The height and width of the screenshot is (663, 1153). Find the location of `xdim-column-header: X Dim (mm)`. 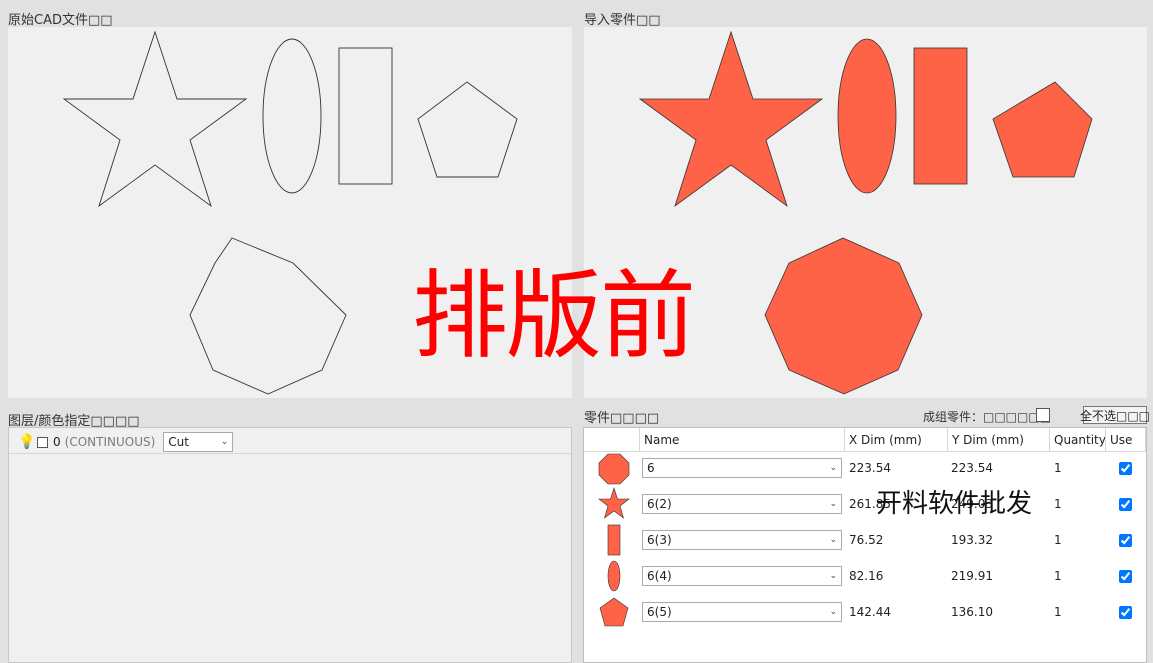

xdim-column-header: X Dim (mm) is located at coordinates (896, 440).